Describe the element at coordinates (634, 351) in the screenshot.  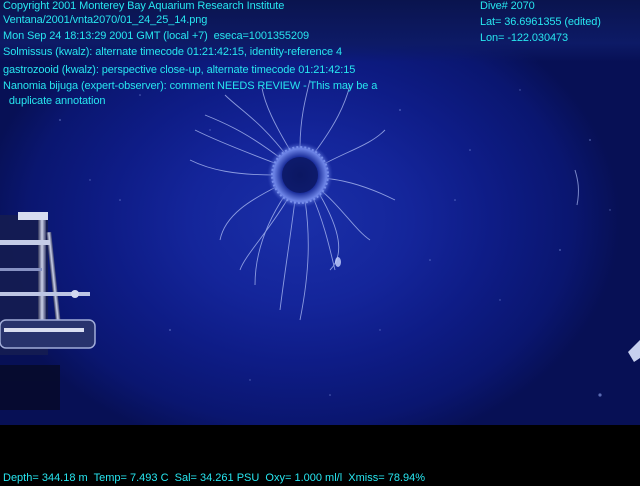
I see `rov-edge-right` at that location.